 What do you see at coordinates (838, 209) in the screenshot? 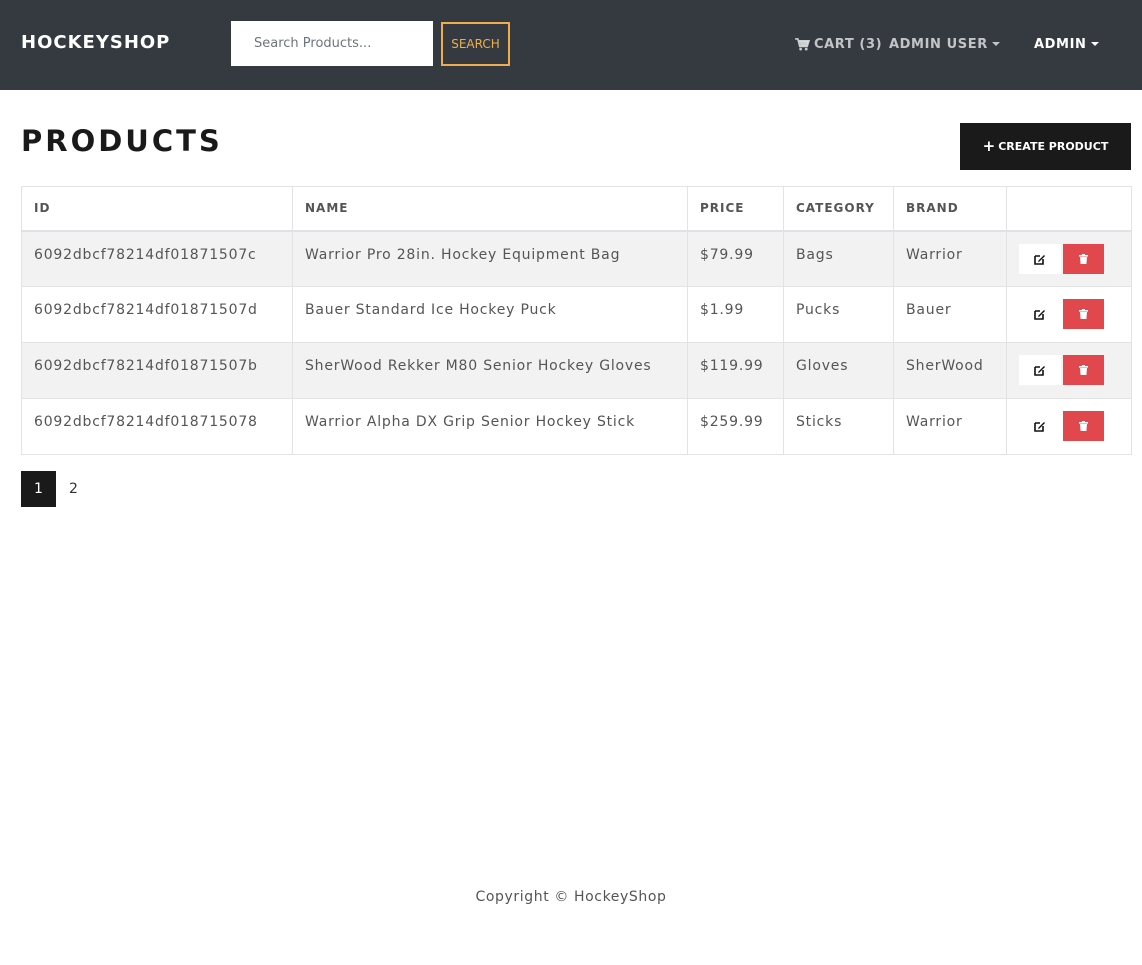
I see `column-header-category: CATEGORY` at bounding box center [838, 209].